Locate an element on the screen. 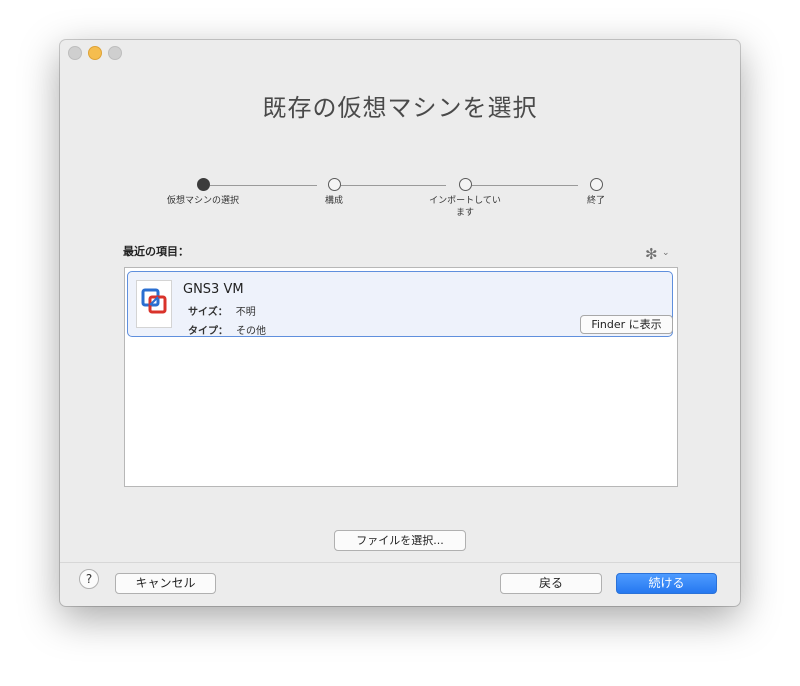 The image size is (800, 686). step-label-finish: 終了 is located at coordinates (595, 201).